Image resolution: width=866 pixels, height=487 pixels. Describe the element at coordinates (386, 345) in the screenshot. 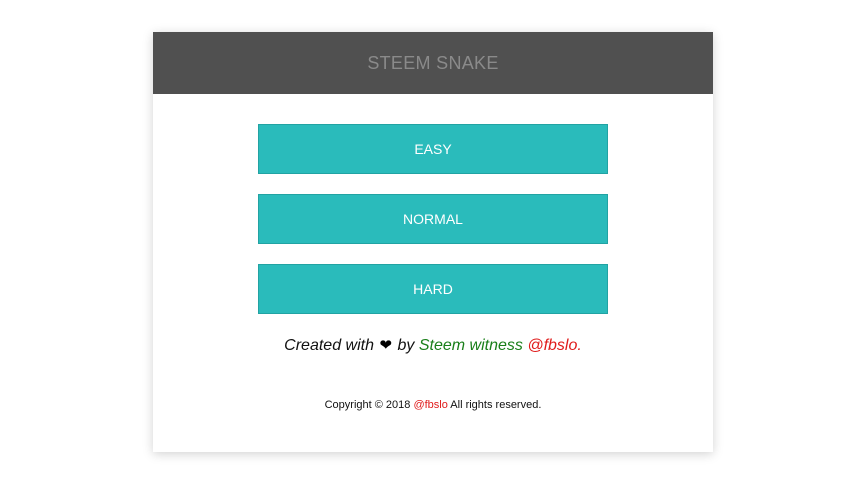

I see `heart-icon: ❤` at that location.